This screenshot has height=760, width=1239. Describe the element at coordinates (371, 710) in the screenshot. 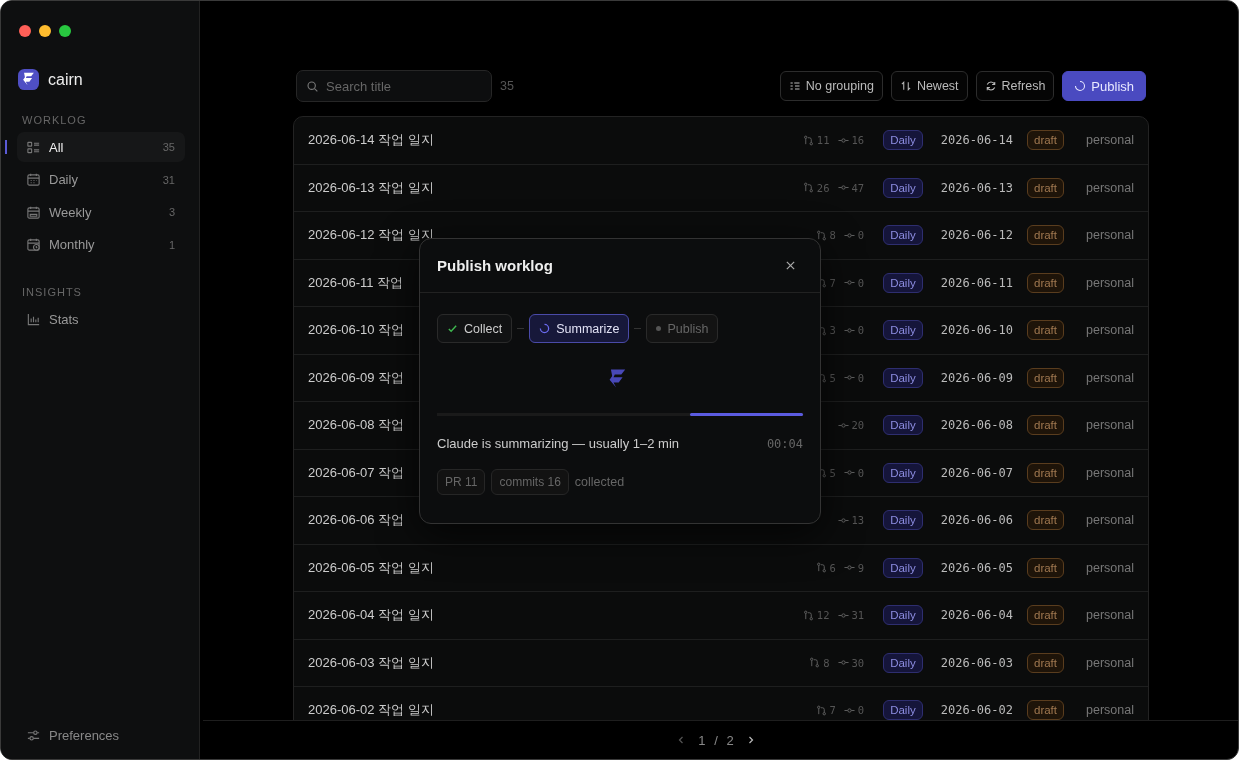

I see `row-title: 2026-06-02 작업 일지` at that location.